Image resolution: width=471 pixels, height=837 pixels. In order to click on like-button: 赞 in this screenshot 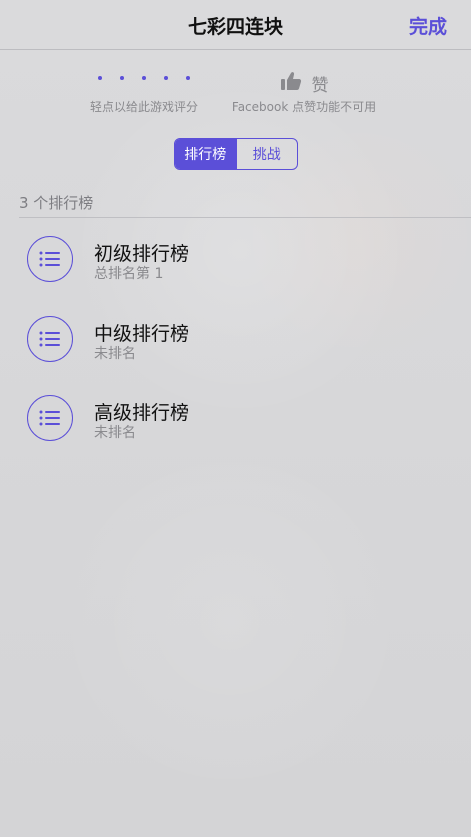, I will do `click(304, 83)`.